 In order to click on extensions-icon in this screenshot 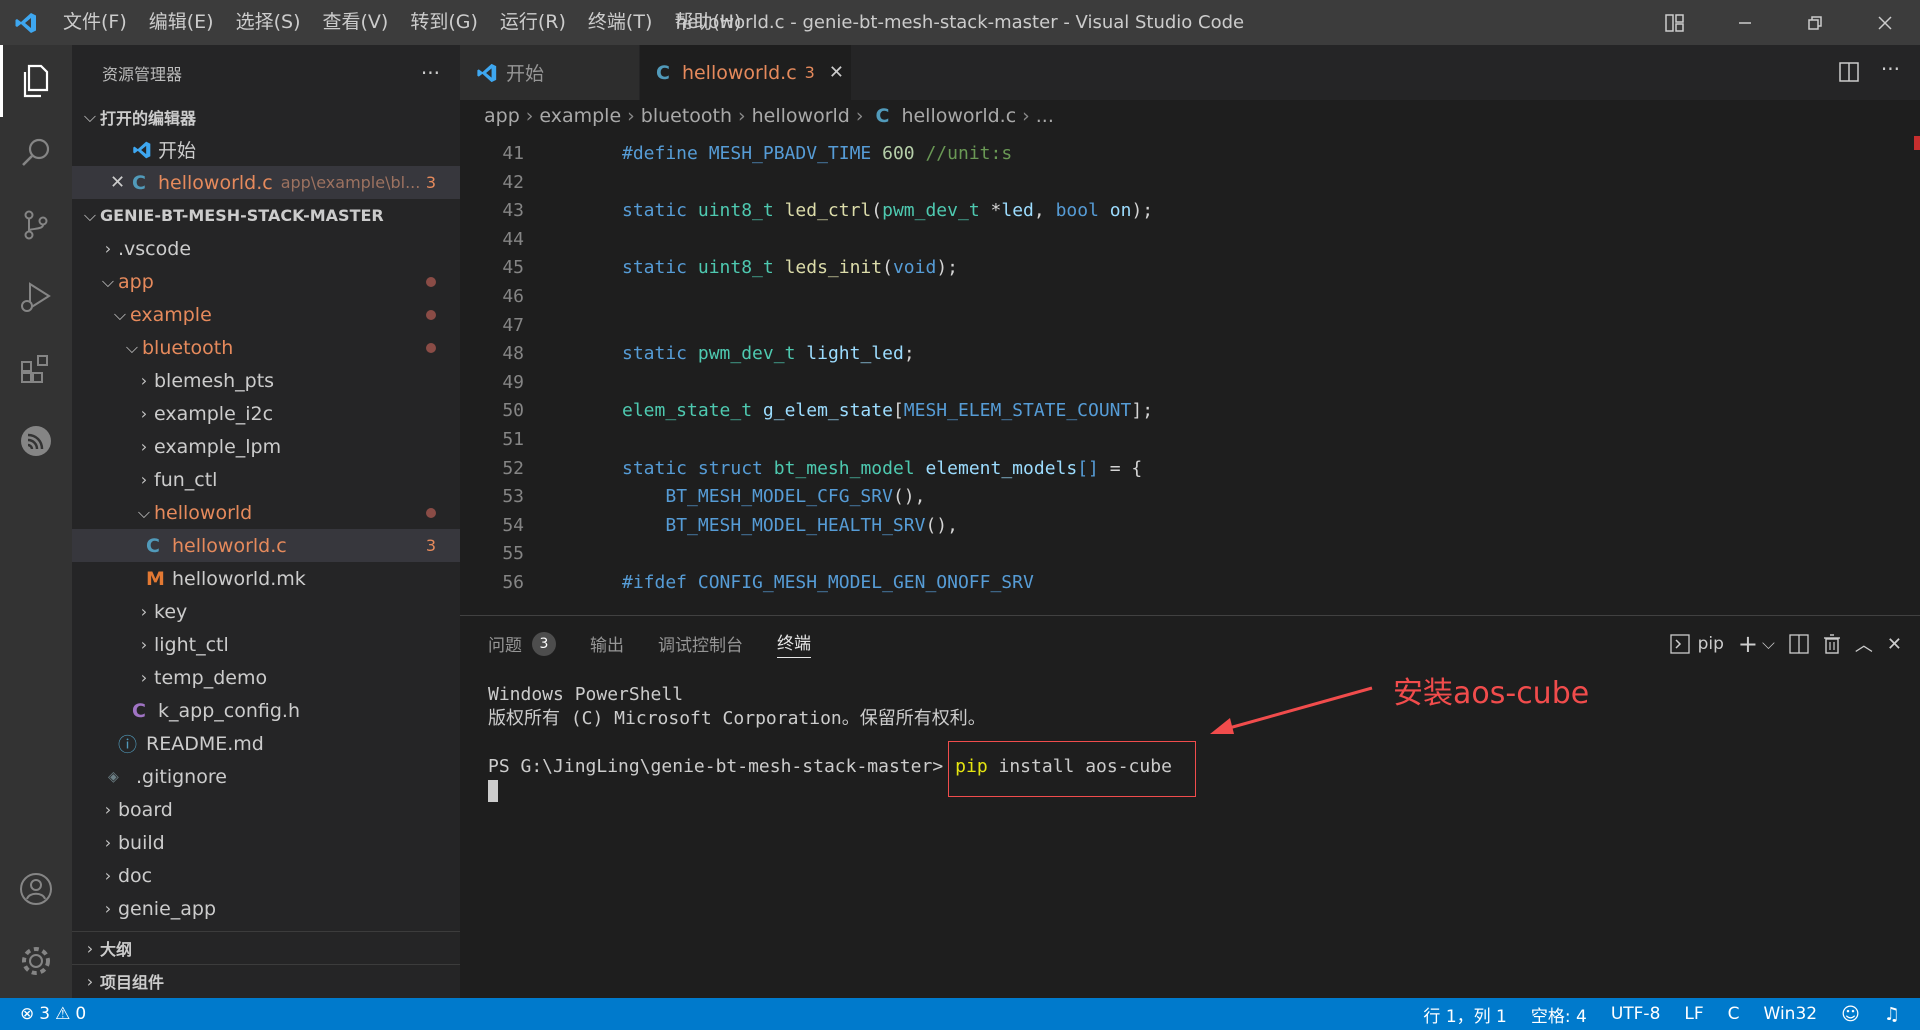, I will do `click(36, 369)`.